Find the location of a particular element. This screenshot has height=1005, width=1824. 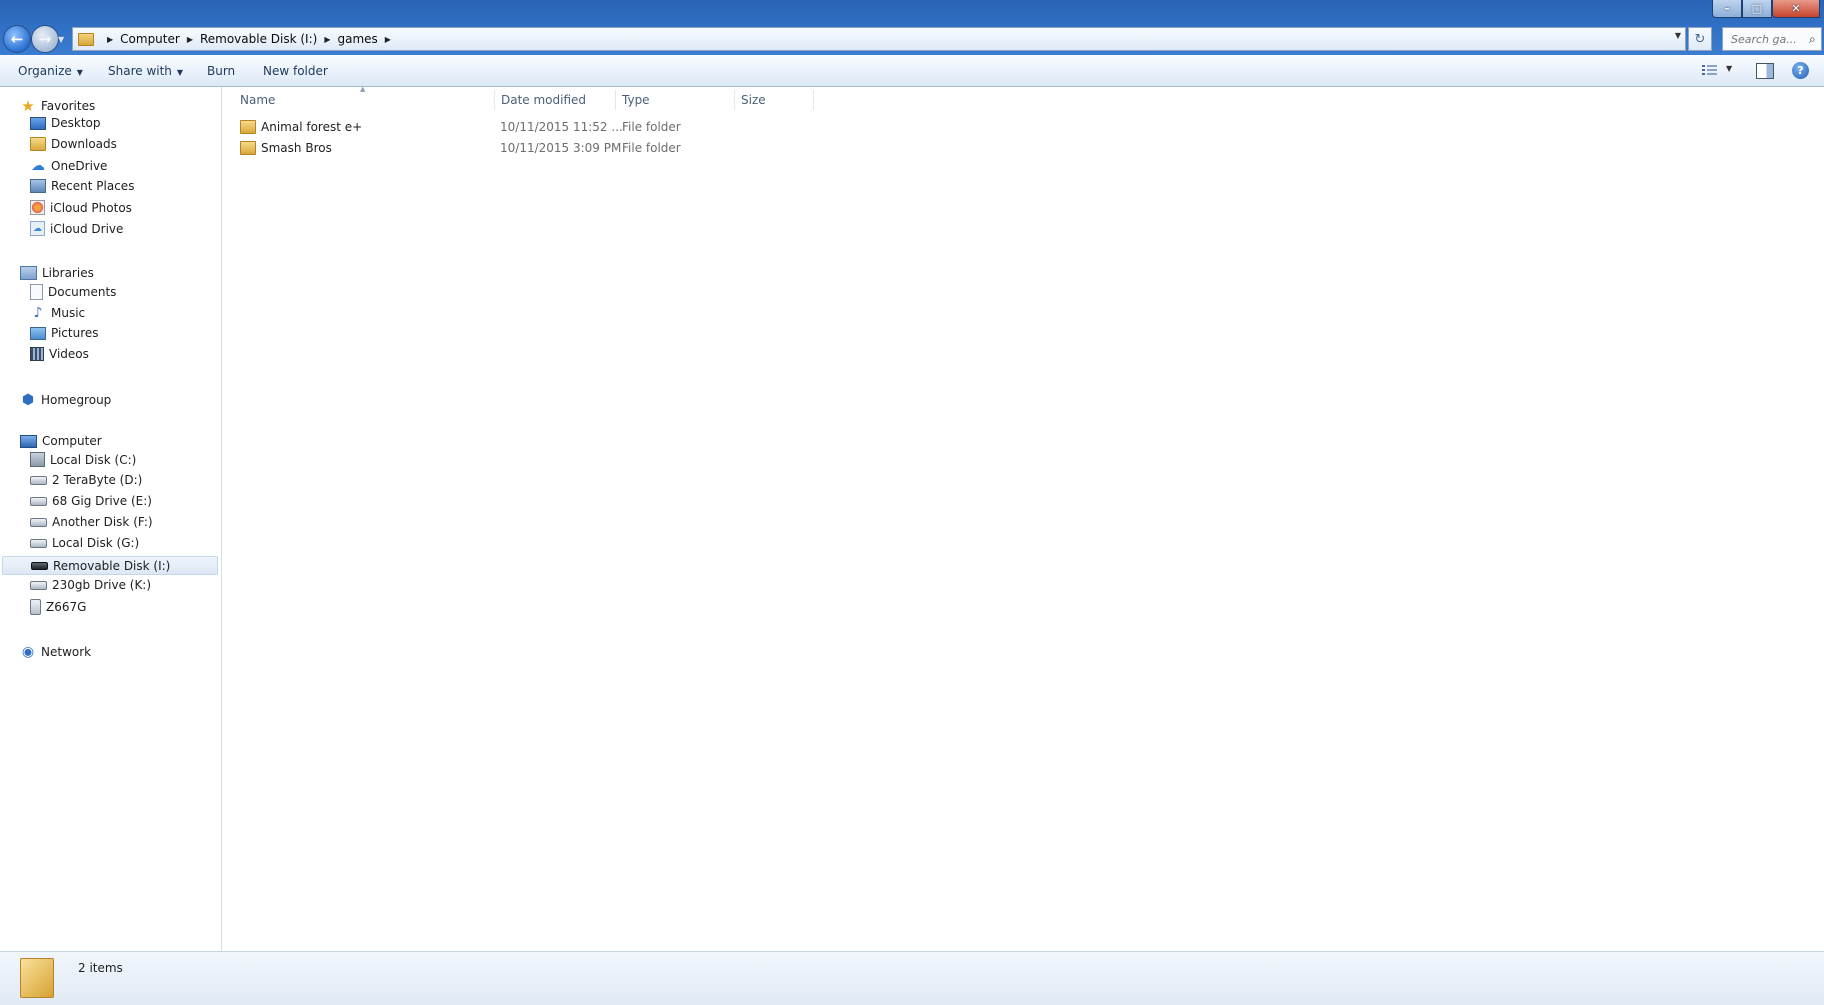

preview-pane-icon is located at coordinates (1765, 71).